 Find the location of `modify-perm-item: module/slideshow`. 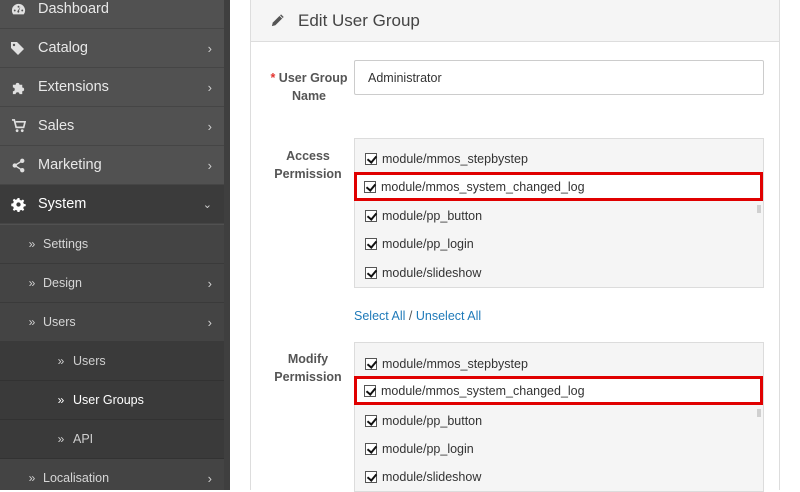

modify-perm-item: module/slideshow is located at coordinates (423, 477).